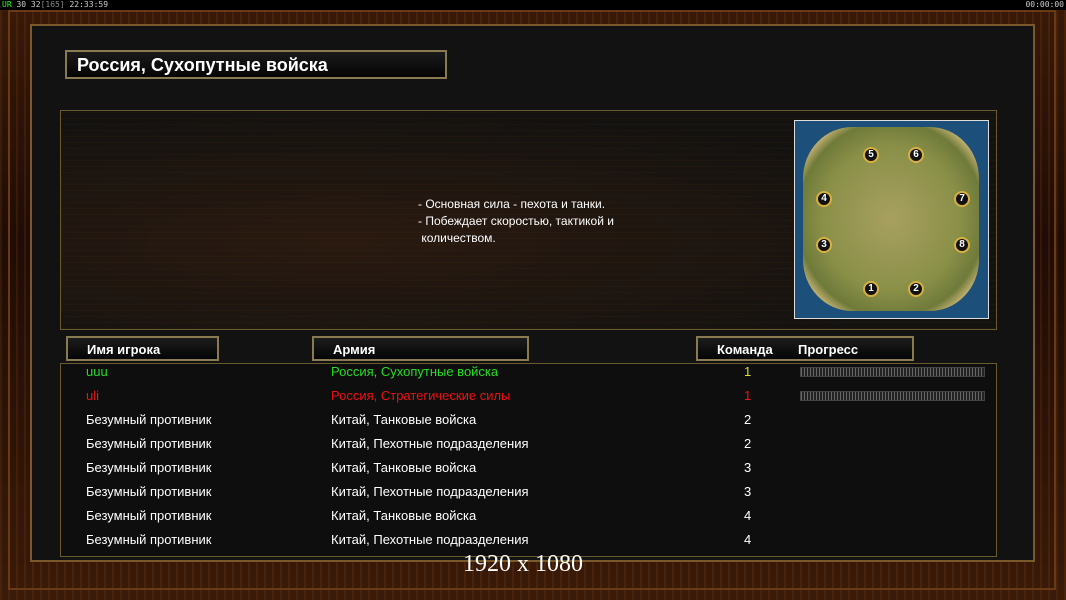 The image size is (1066, 600). I want to click on column-header-player-name: Имя игрока, so click(142, 348).